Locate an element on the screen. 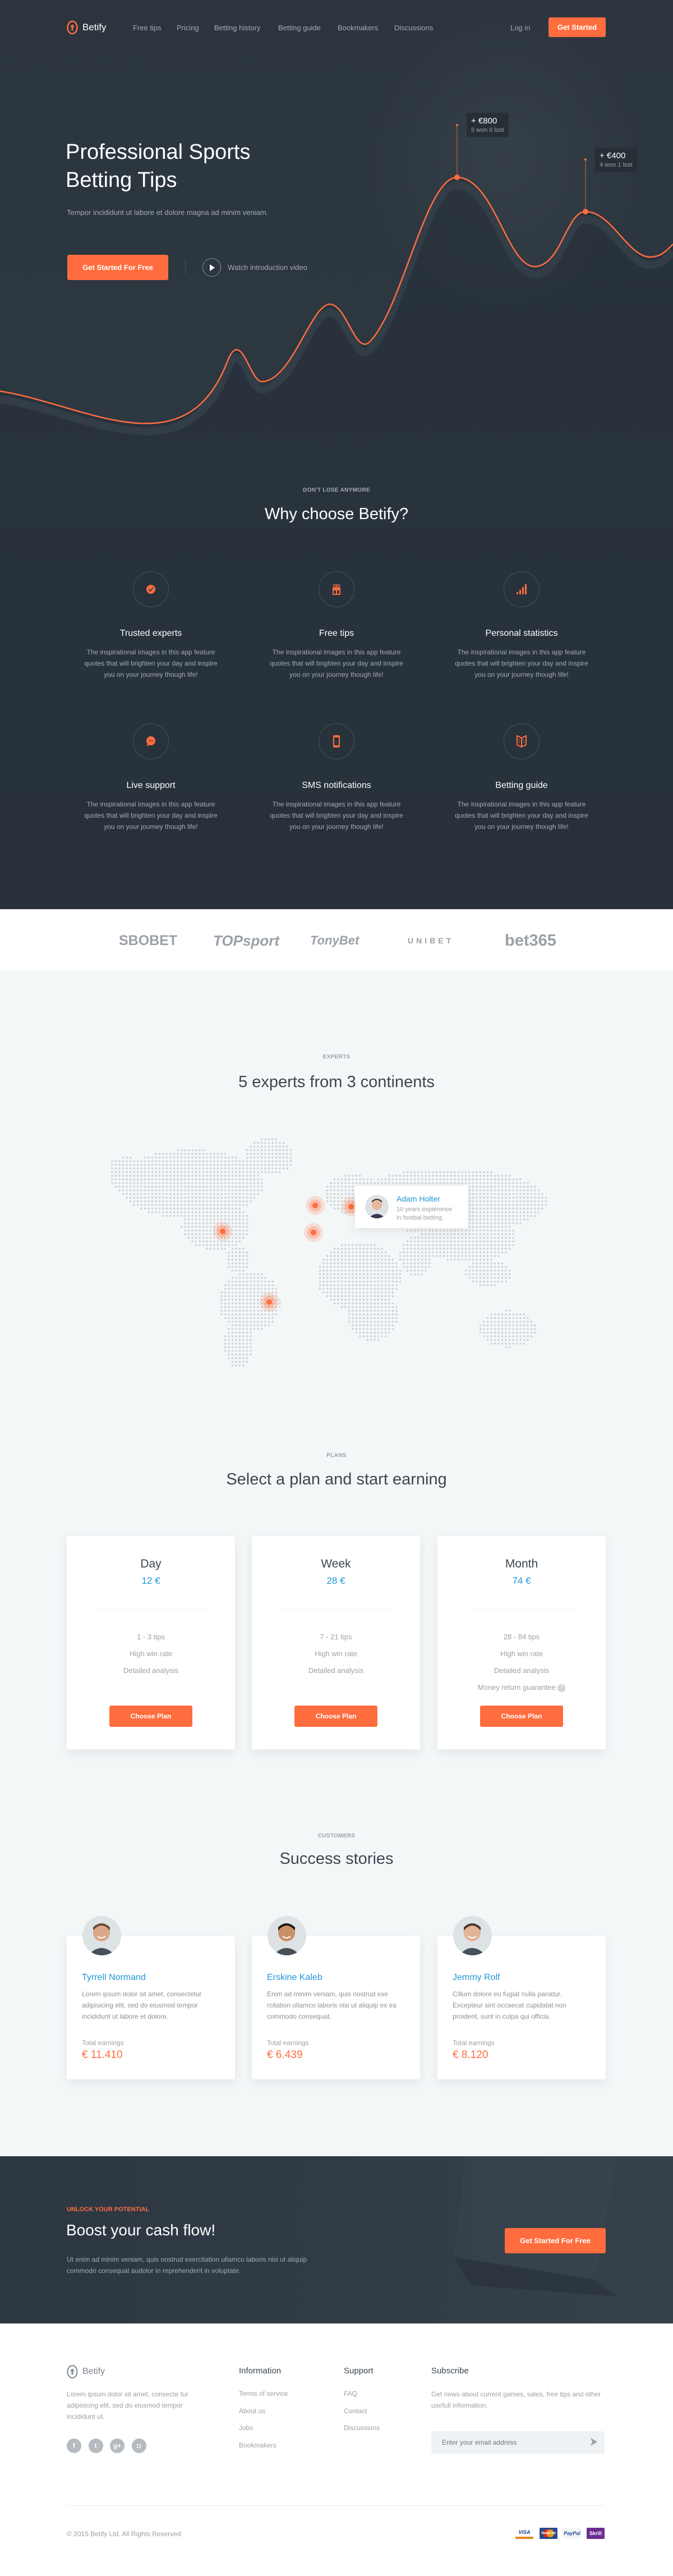 Image resolution: width=673 pixels, height=2576 pixels. nav-discussions: Discussions is located at coordinates (413, 28).